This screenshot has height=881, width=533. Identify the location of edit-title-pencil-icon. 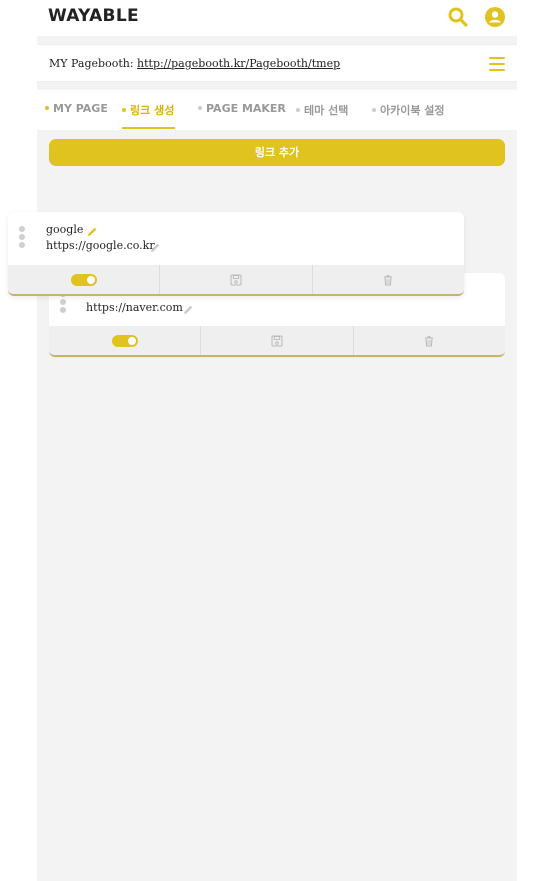
(92, 229).